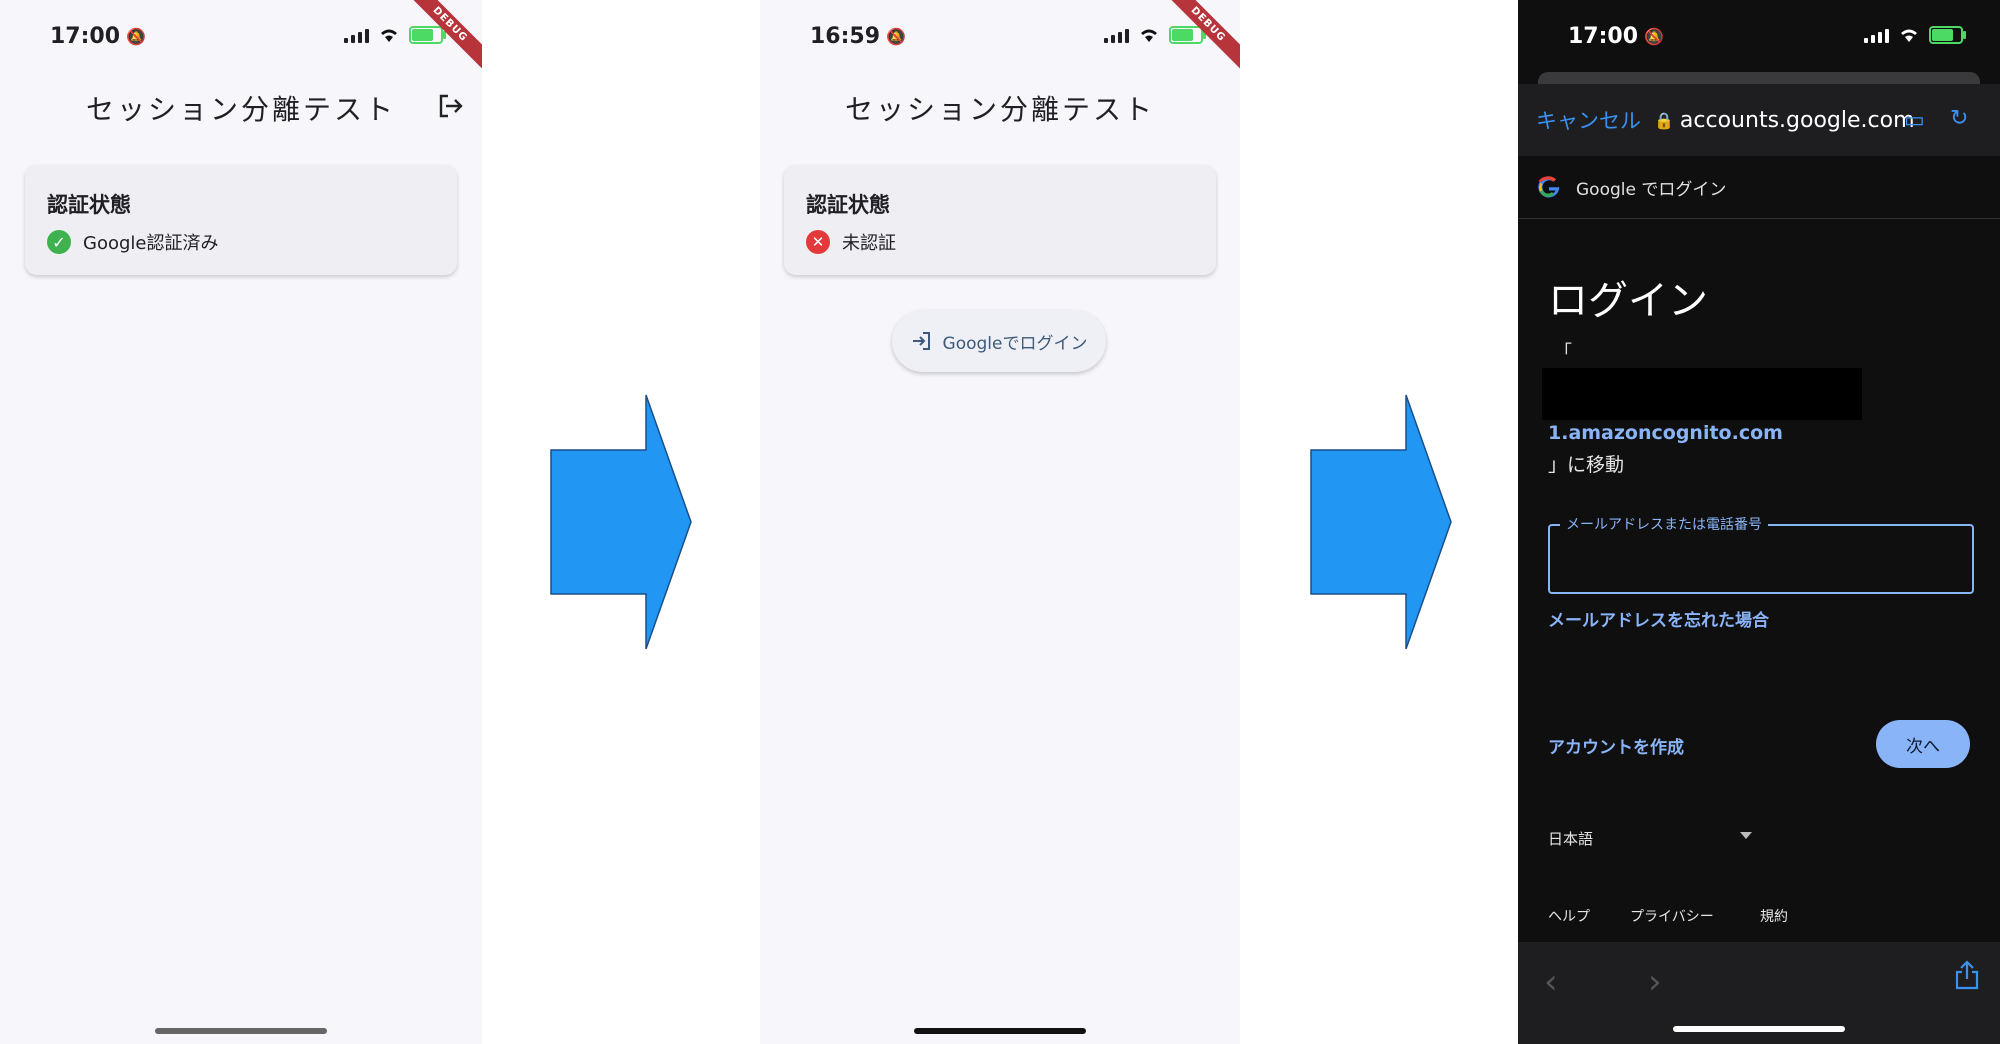 This screenshot has height=1044, width=2000. What do you see at coordinates (1586, 465) in the screenshot?
I see `move-text: 」に移動` at bounding box center [1586, 465].